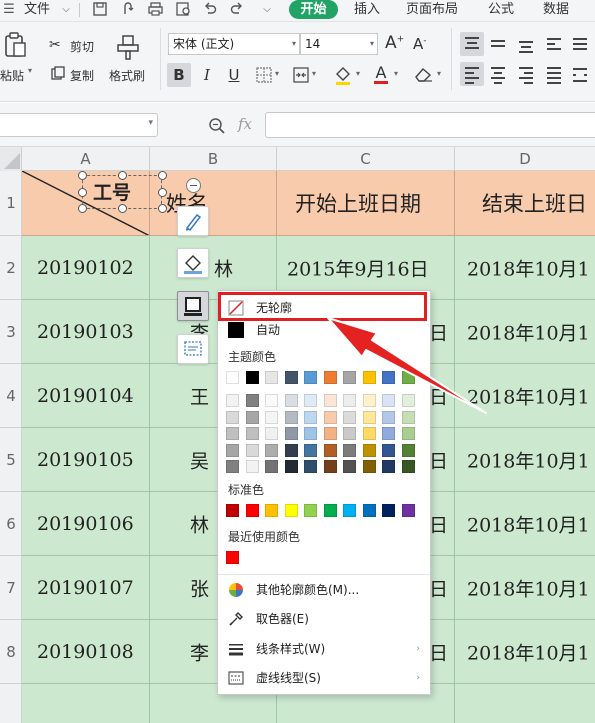 This screenshot has width=595, height=723. Describe the element at coordinates (193, 349) in the screenshot. I see `shape-effects-button` at that location.